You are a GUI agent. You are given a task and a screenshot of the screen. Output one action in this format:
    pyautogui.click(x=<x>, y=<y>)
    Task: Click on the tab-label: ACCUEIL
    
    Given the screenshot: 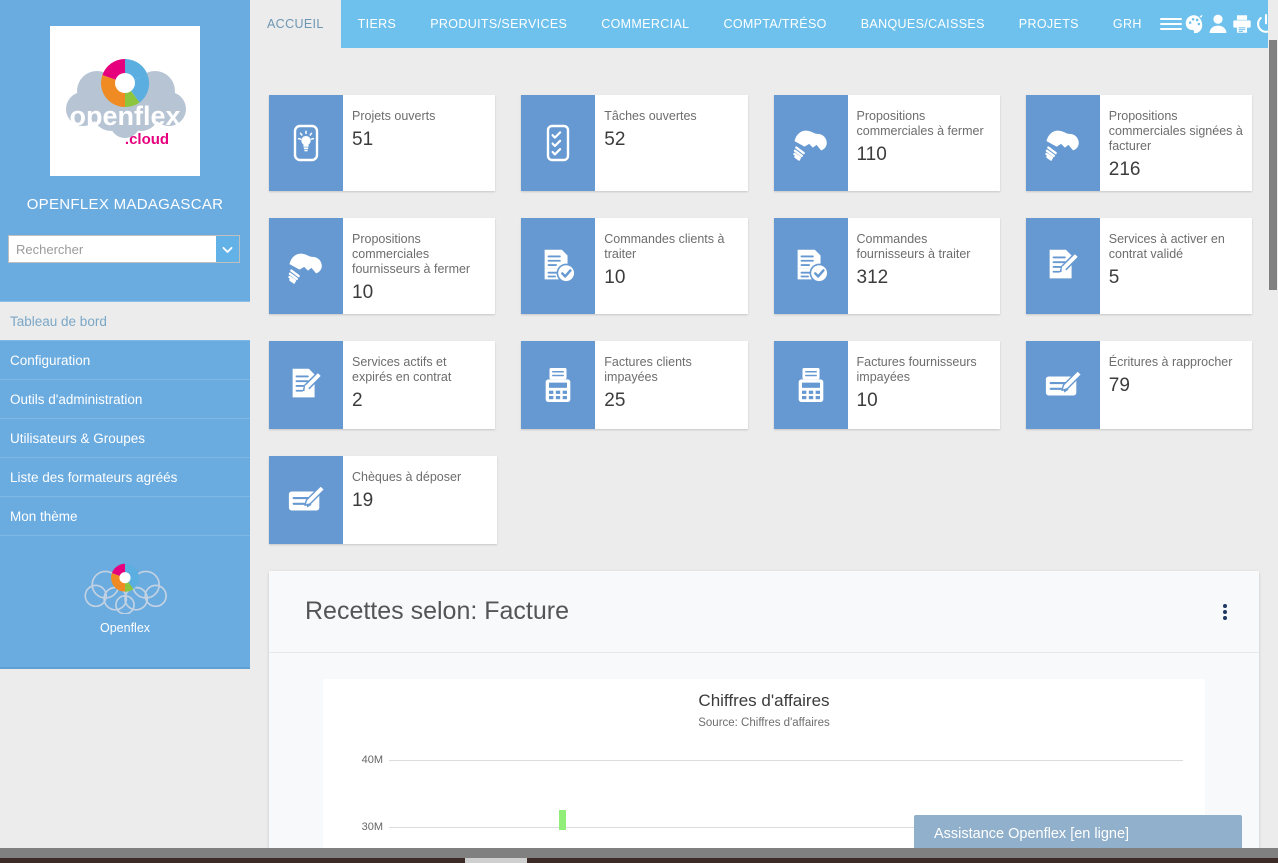 What is the action you would take?
    pyautogui.click(x=295, y=24)
    